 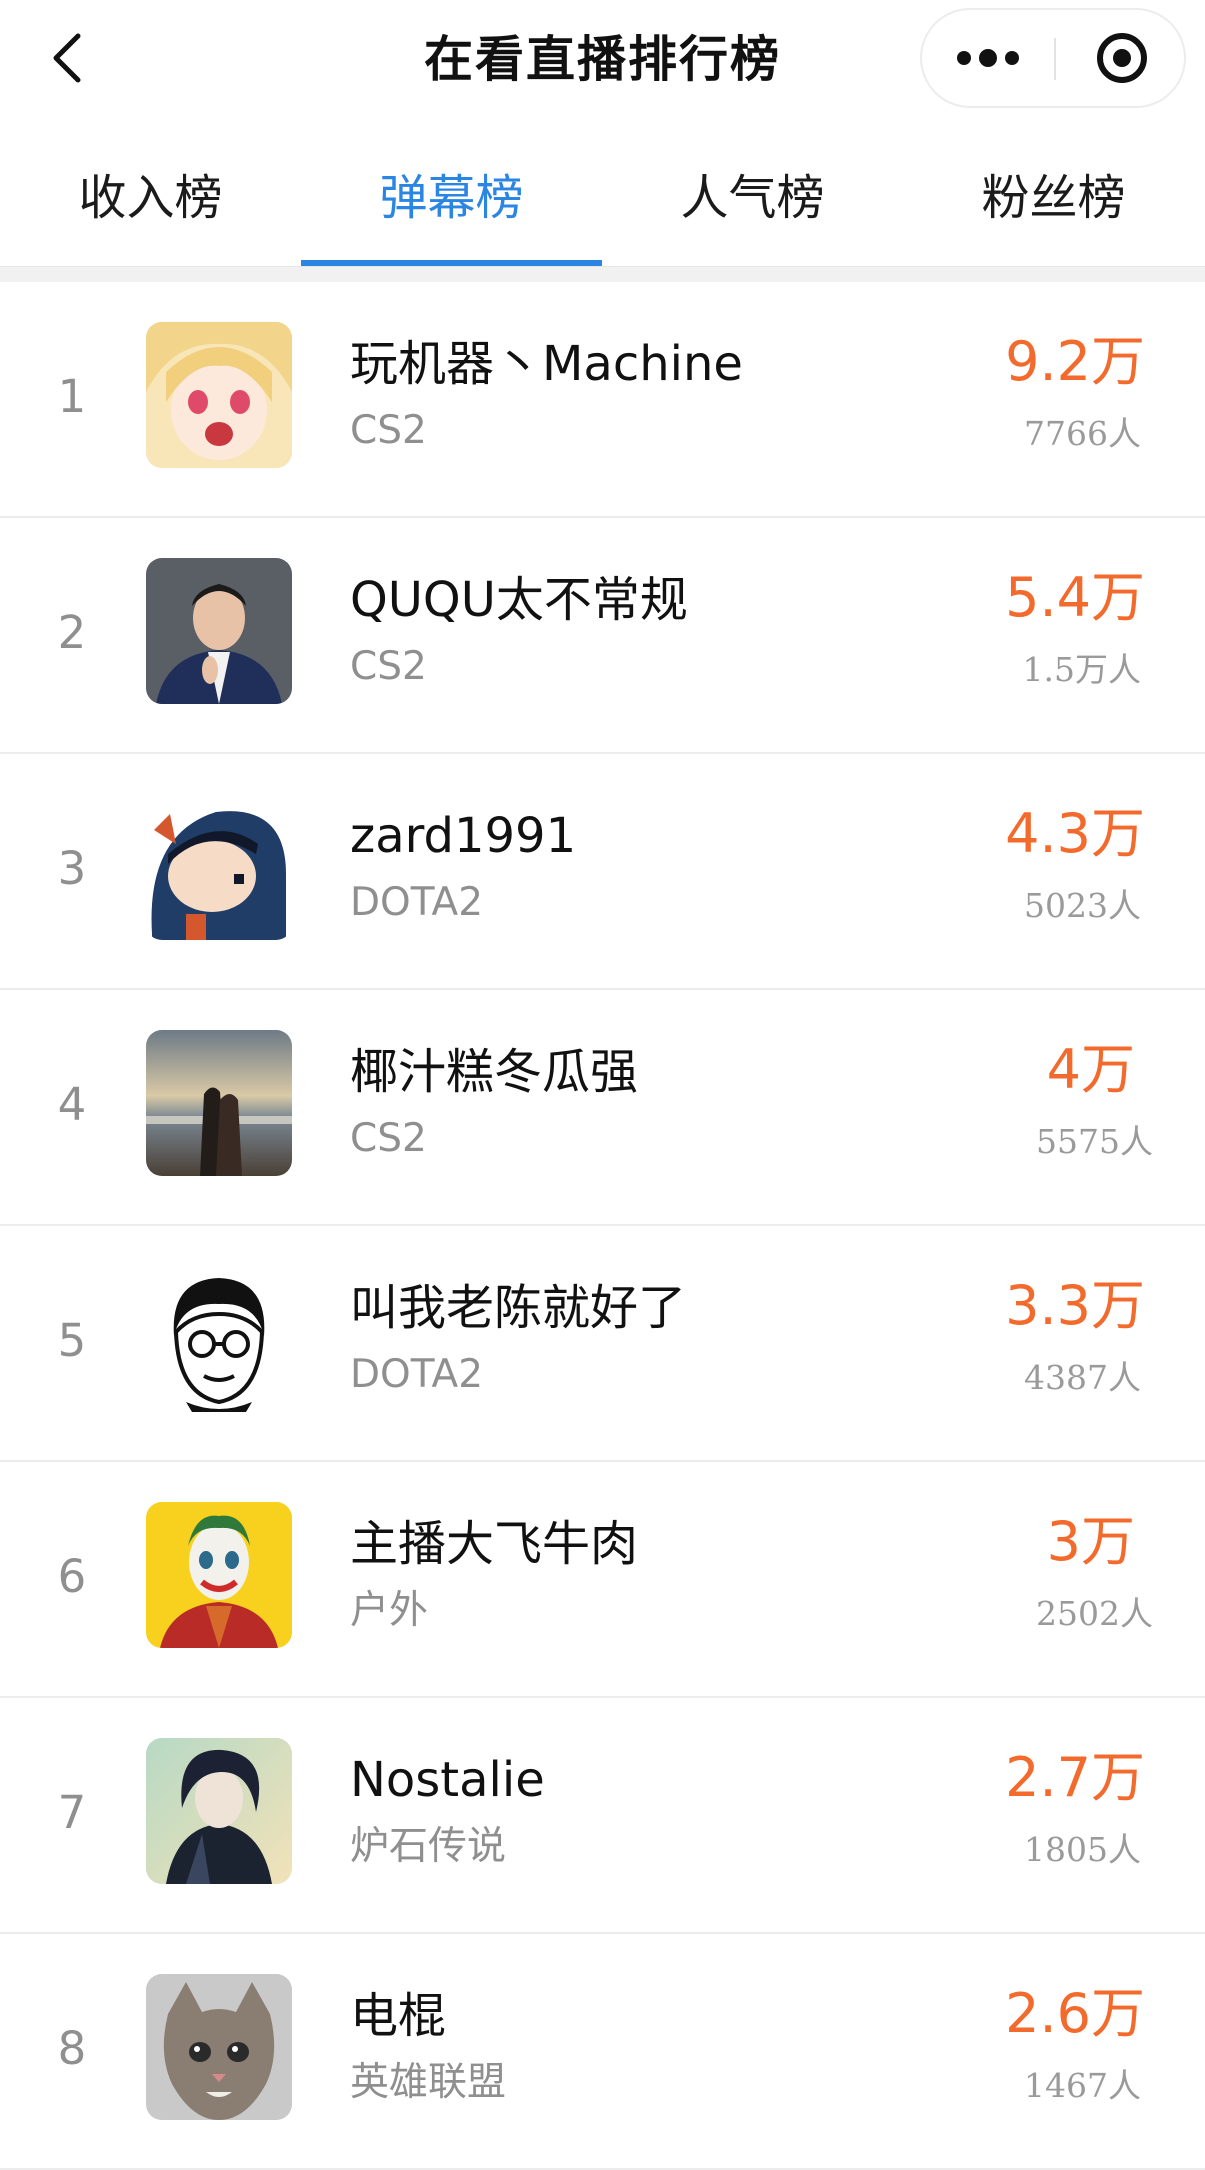 I want to click on ranking-row: 6 主播大飞牛肉 户外 3万 2502人, so click(x=602, y=1580).